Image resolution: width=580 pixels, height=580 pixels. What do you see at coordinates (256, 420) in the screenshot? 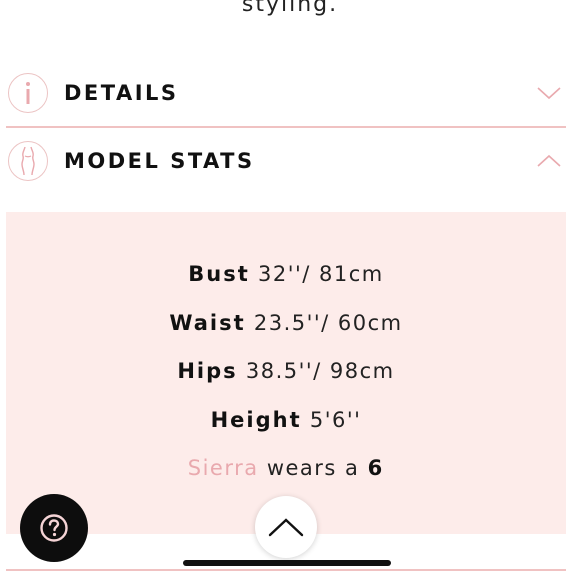
I see `stat-height-label: Height` at bounding box center [256, 420].